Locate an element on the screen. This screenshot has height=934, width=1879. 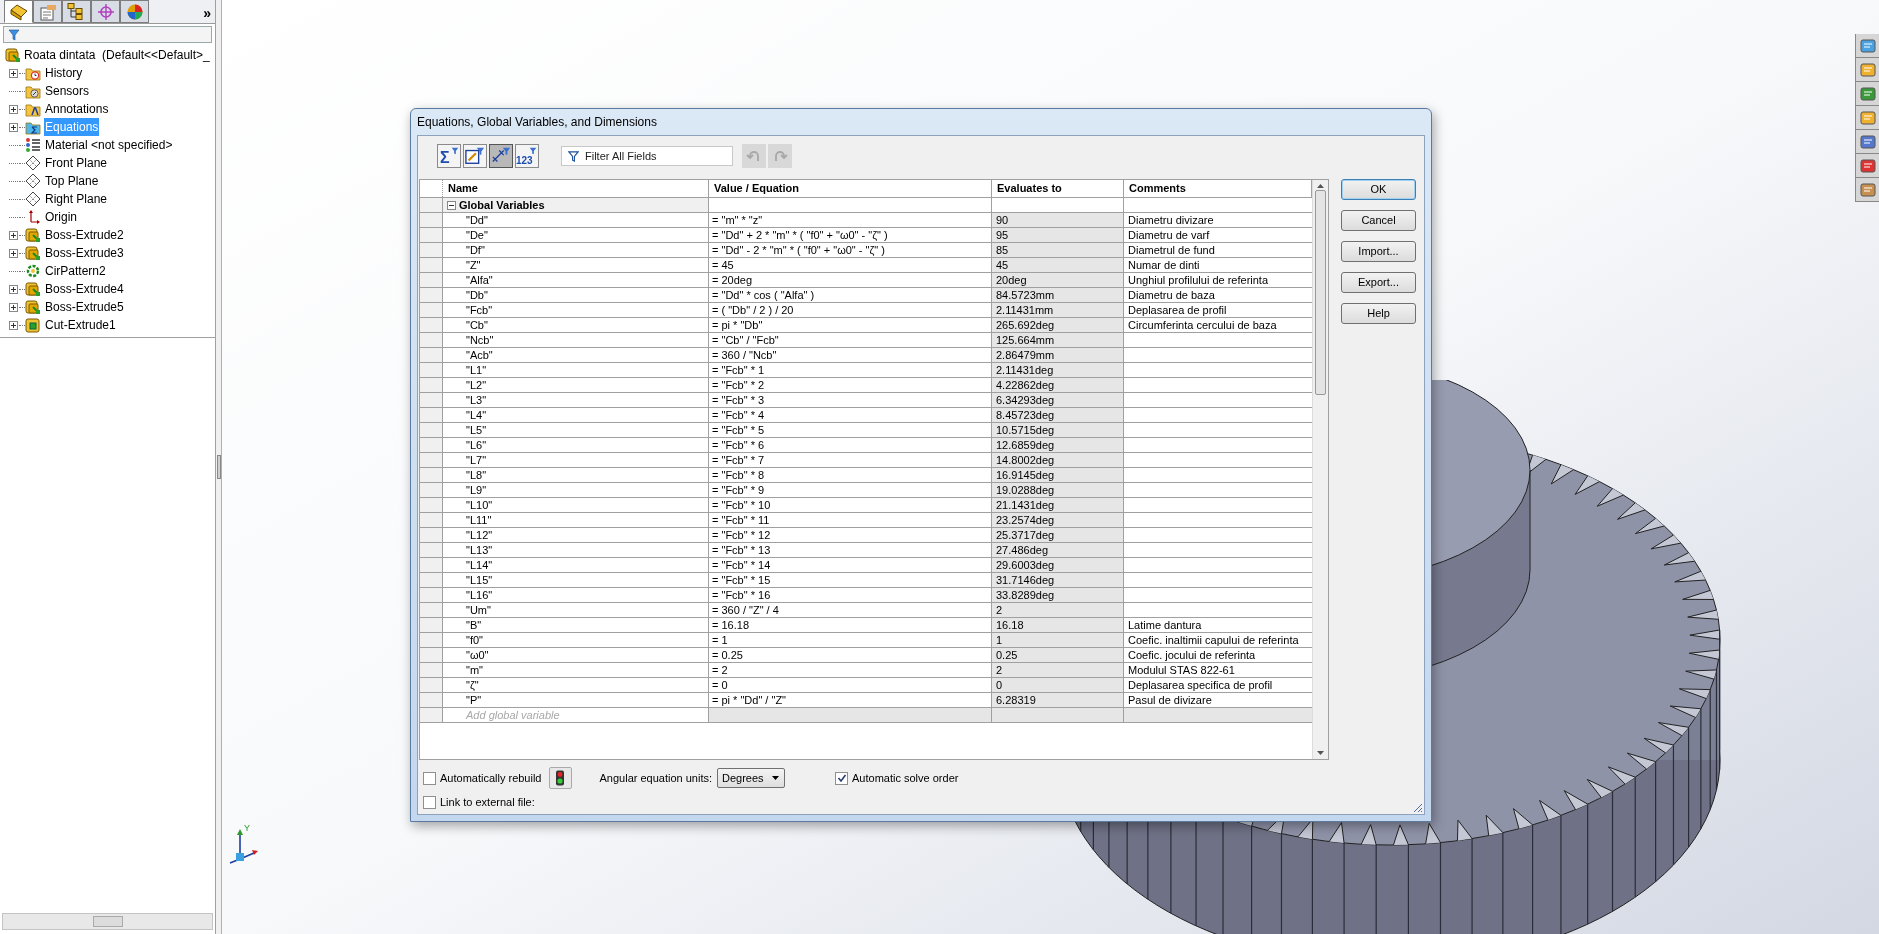
tree-item: Annotations is located at coordinates (77, 109).